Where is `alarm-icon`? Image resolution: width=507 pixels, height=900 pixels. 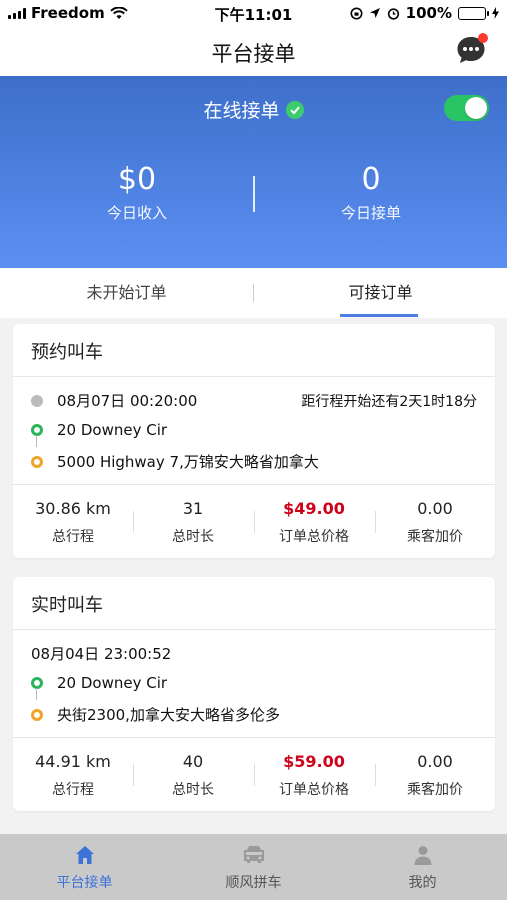 alarm-icon is located at coordinates (393, 13).